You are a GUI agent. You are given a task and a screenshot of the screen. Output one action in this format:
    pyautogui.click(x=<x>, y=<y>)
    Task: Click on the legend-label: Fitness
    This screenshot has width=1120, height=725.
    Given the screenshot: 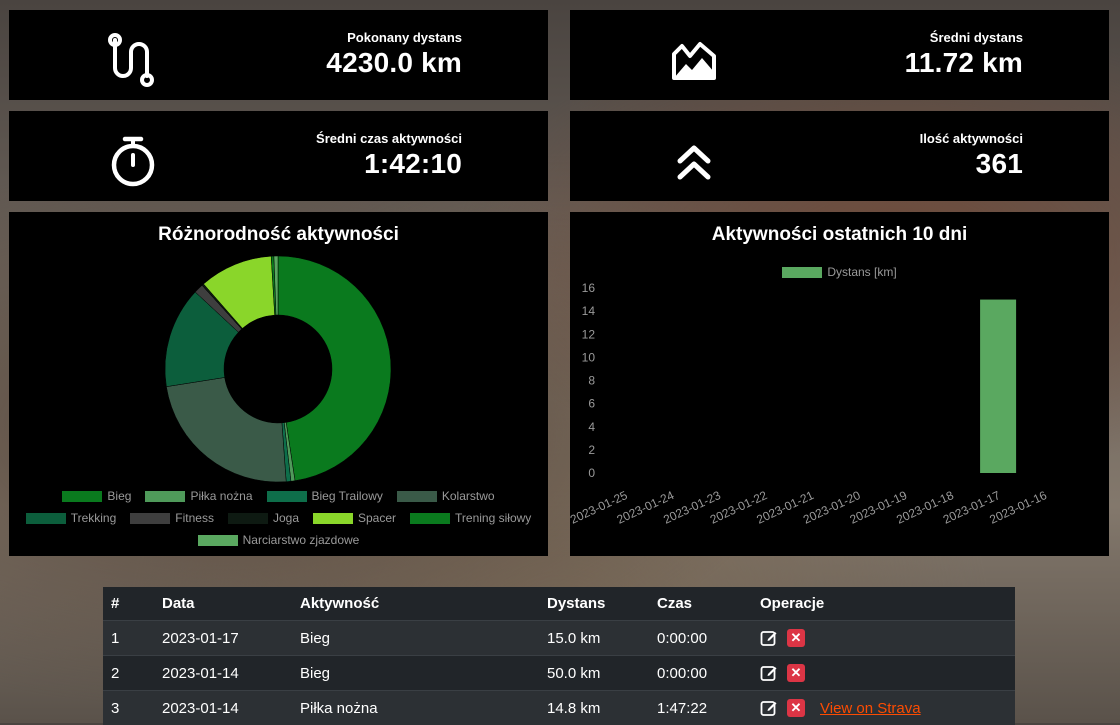 What is the action you would take?
    pyautogui.click(x=194, y=518)
    